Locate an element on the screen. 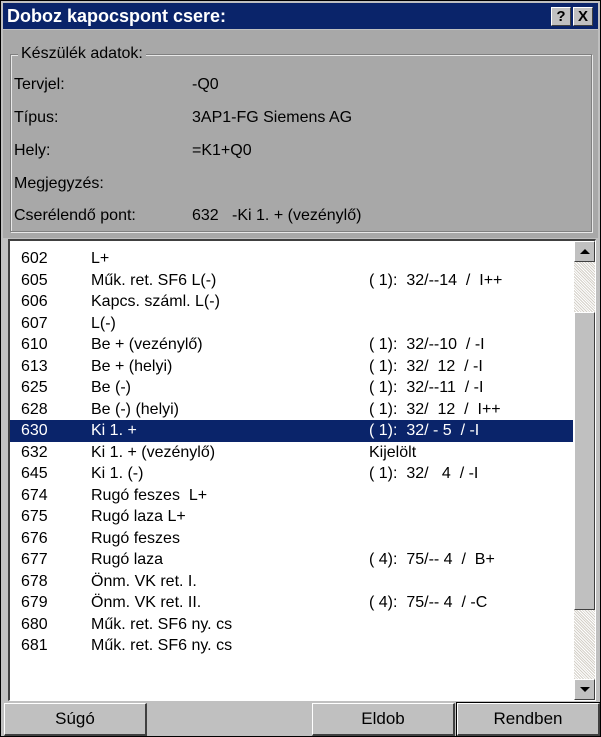 The width and height of the screenshot is (601, 737). arrow-up-icon is located at coordinates (585, 251).